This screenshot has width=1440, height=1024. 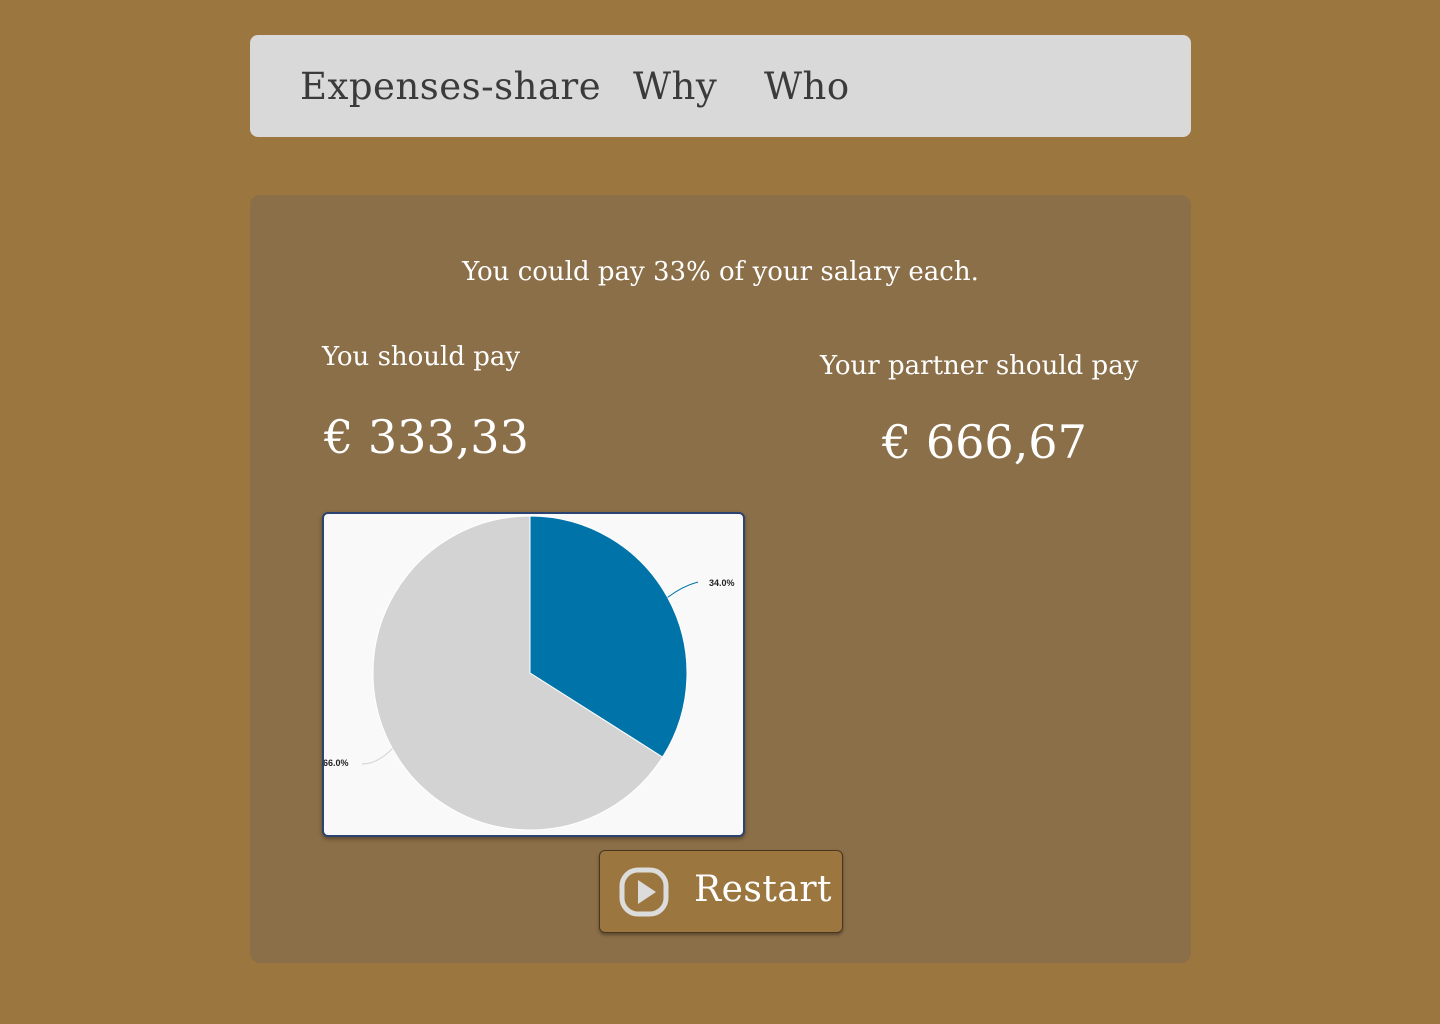 I want to click on partner-should-pay-amount: € 666,67, so click(x=984, y=442).